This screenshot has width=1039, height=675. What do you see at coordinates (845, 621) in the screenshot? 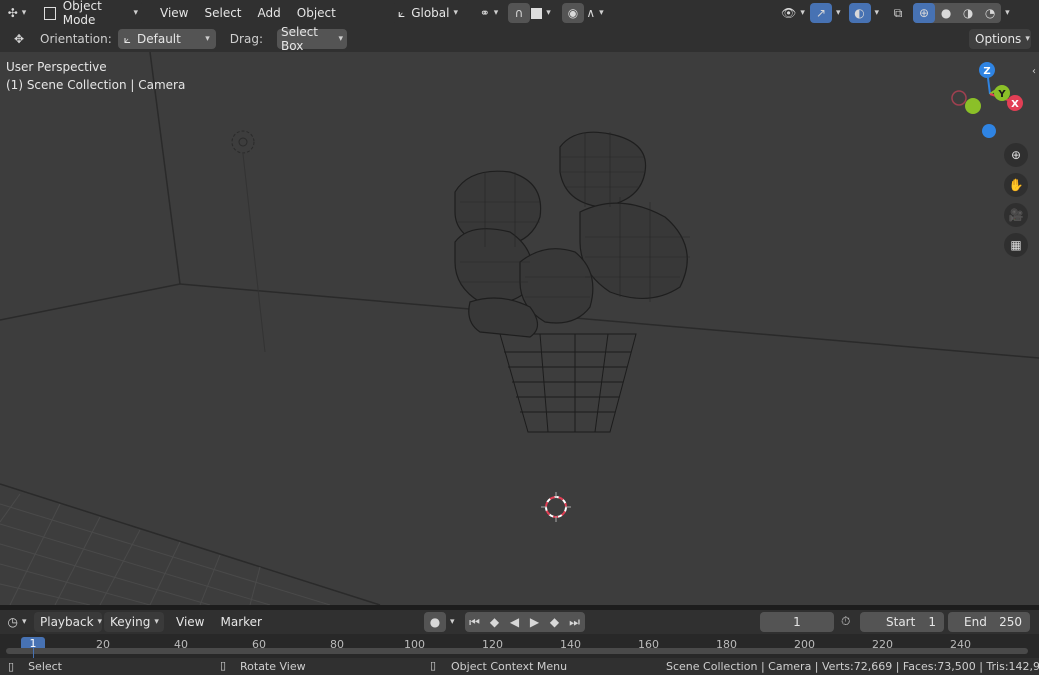
I see `stopwatch-icon: ⏱` at bounding box center [845, 621].